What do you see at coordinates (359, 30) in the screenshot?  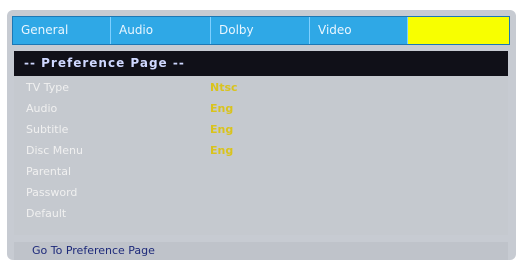 I see `tab-video: Video` at bounding box center [359, 30].